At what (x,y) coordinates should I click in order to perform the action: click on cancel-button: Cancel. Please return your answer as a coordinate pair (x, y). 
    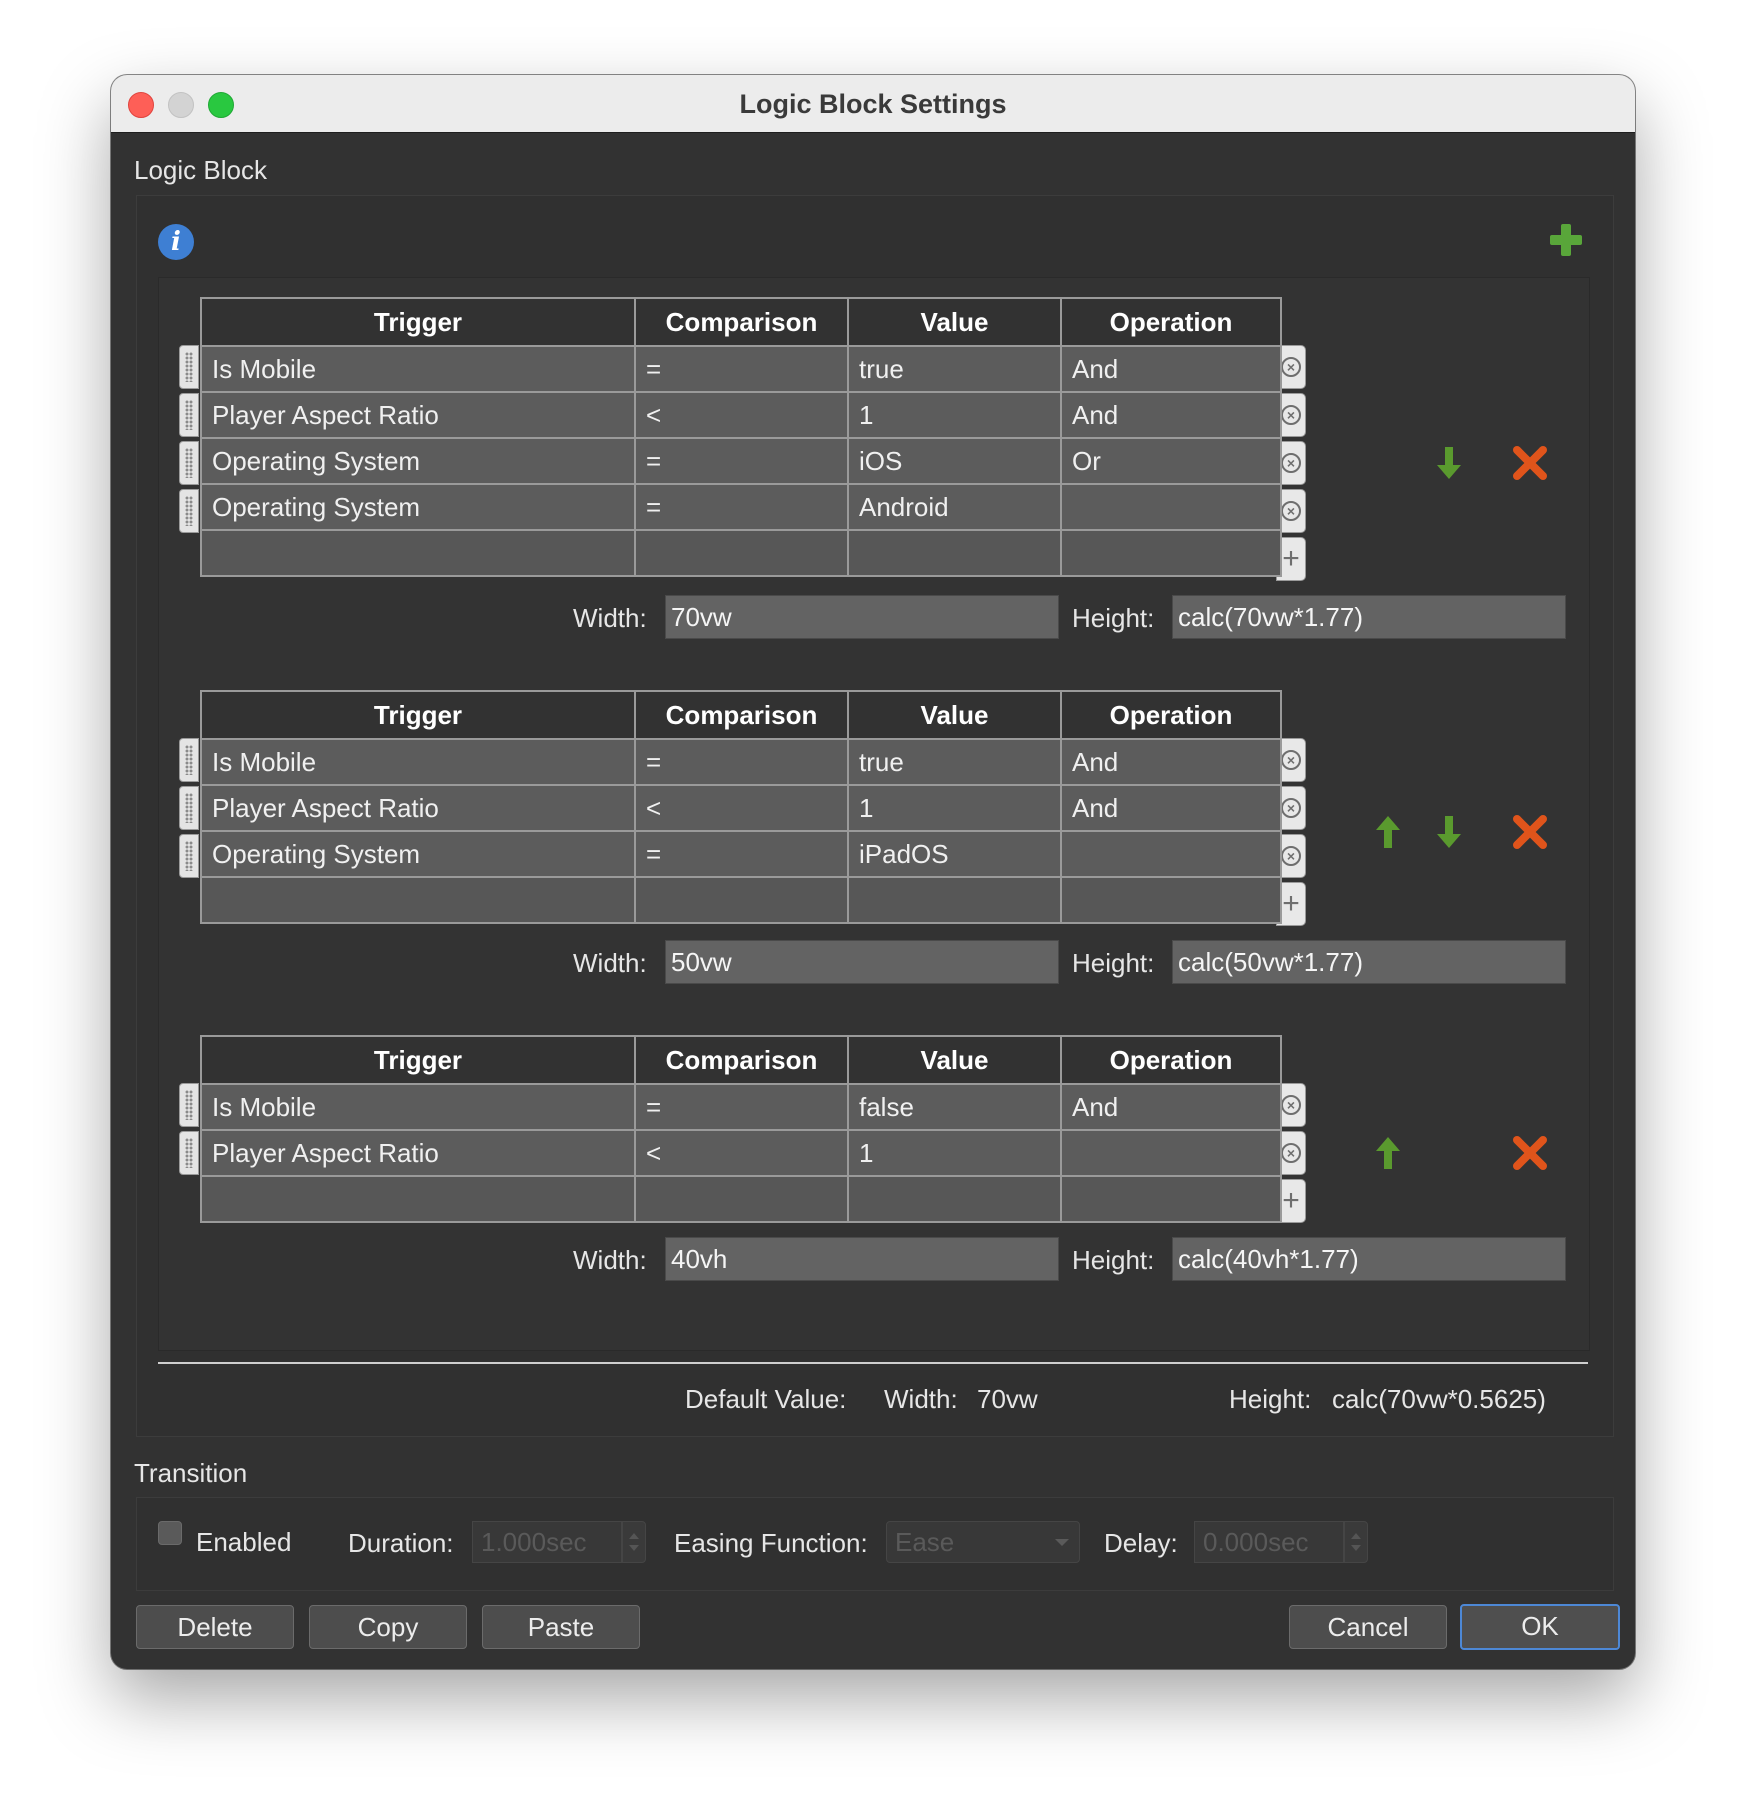
    Looking at the image, I should click on (1368, 1627).